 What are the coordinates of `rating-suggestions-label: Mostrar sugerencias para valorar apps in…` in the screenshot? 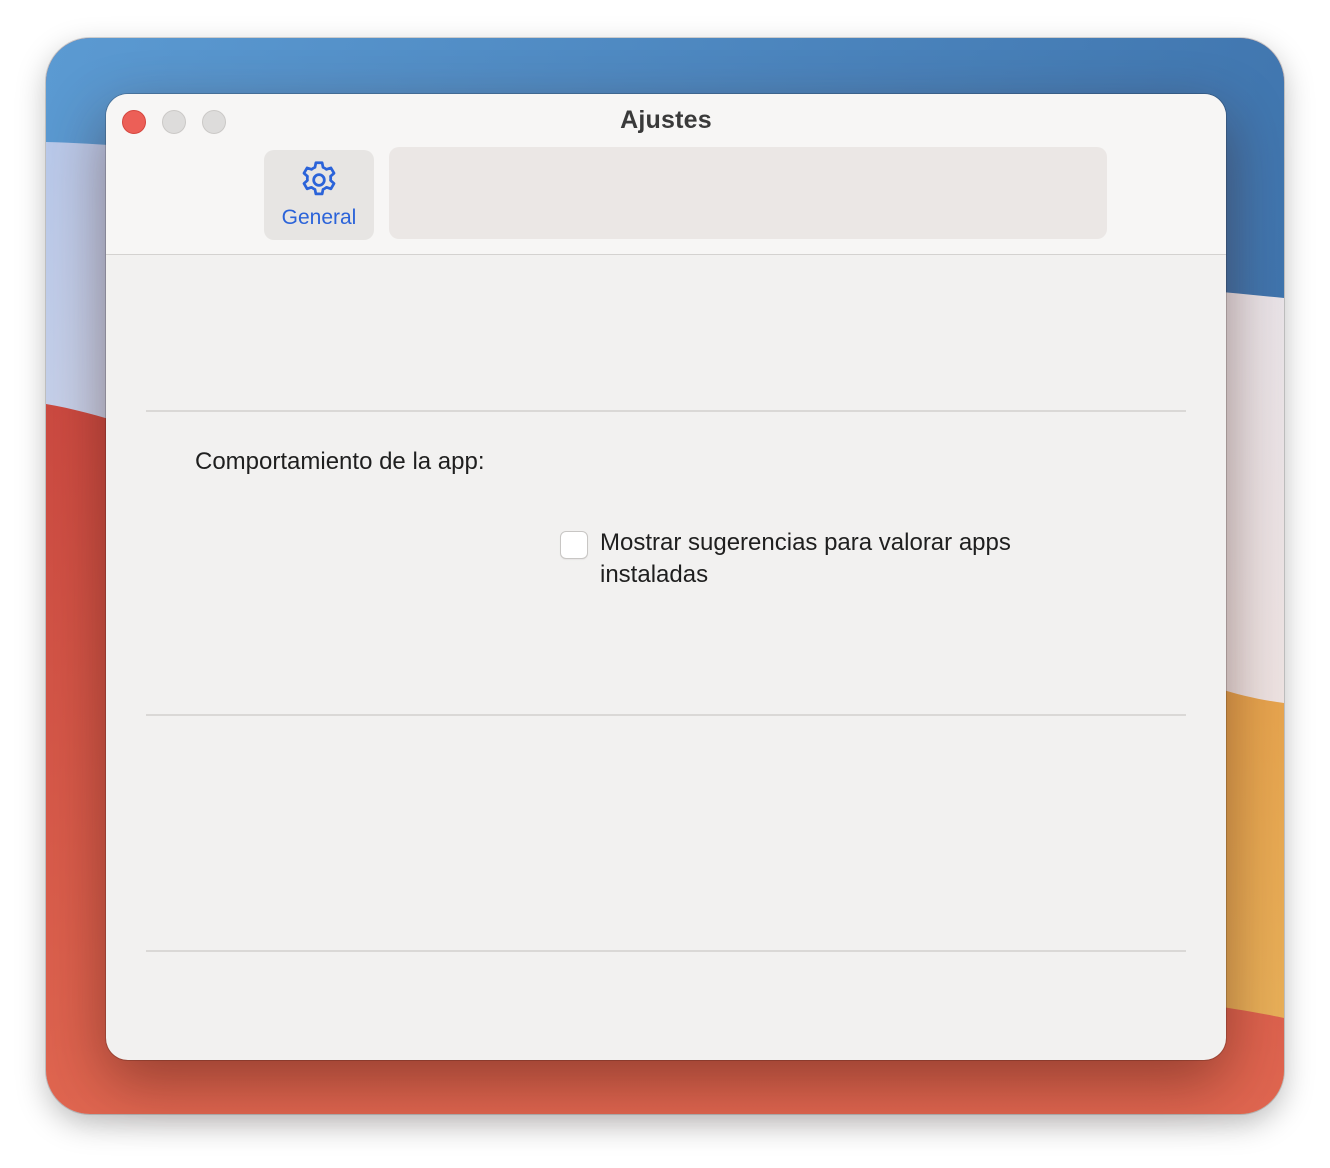 It's located at (860, 559).